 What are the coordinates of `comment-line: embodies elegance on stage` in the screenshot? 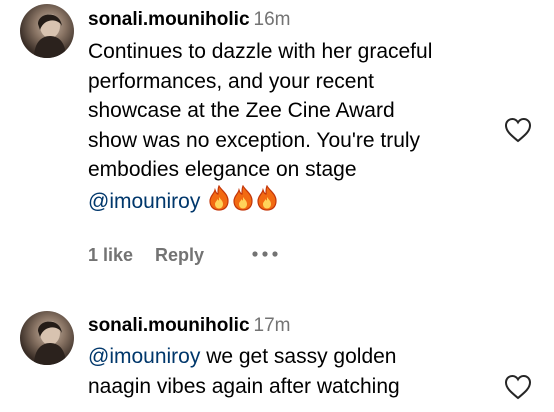 It's located at (222, 169).